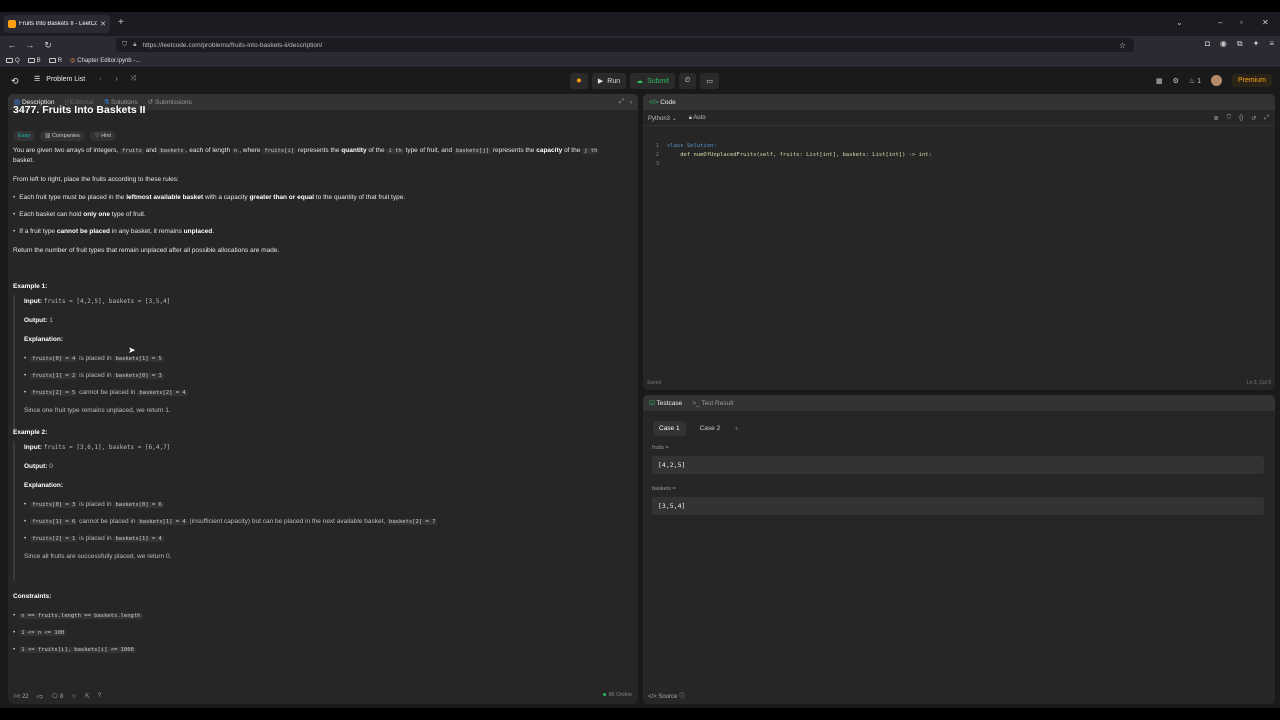  Describe the element at coordinates (54, 696) in the screenshot. I see `comment-icon: 🗨︎` at that location.